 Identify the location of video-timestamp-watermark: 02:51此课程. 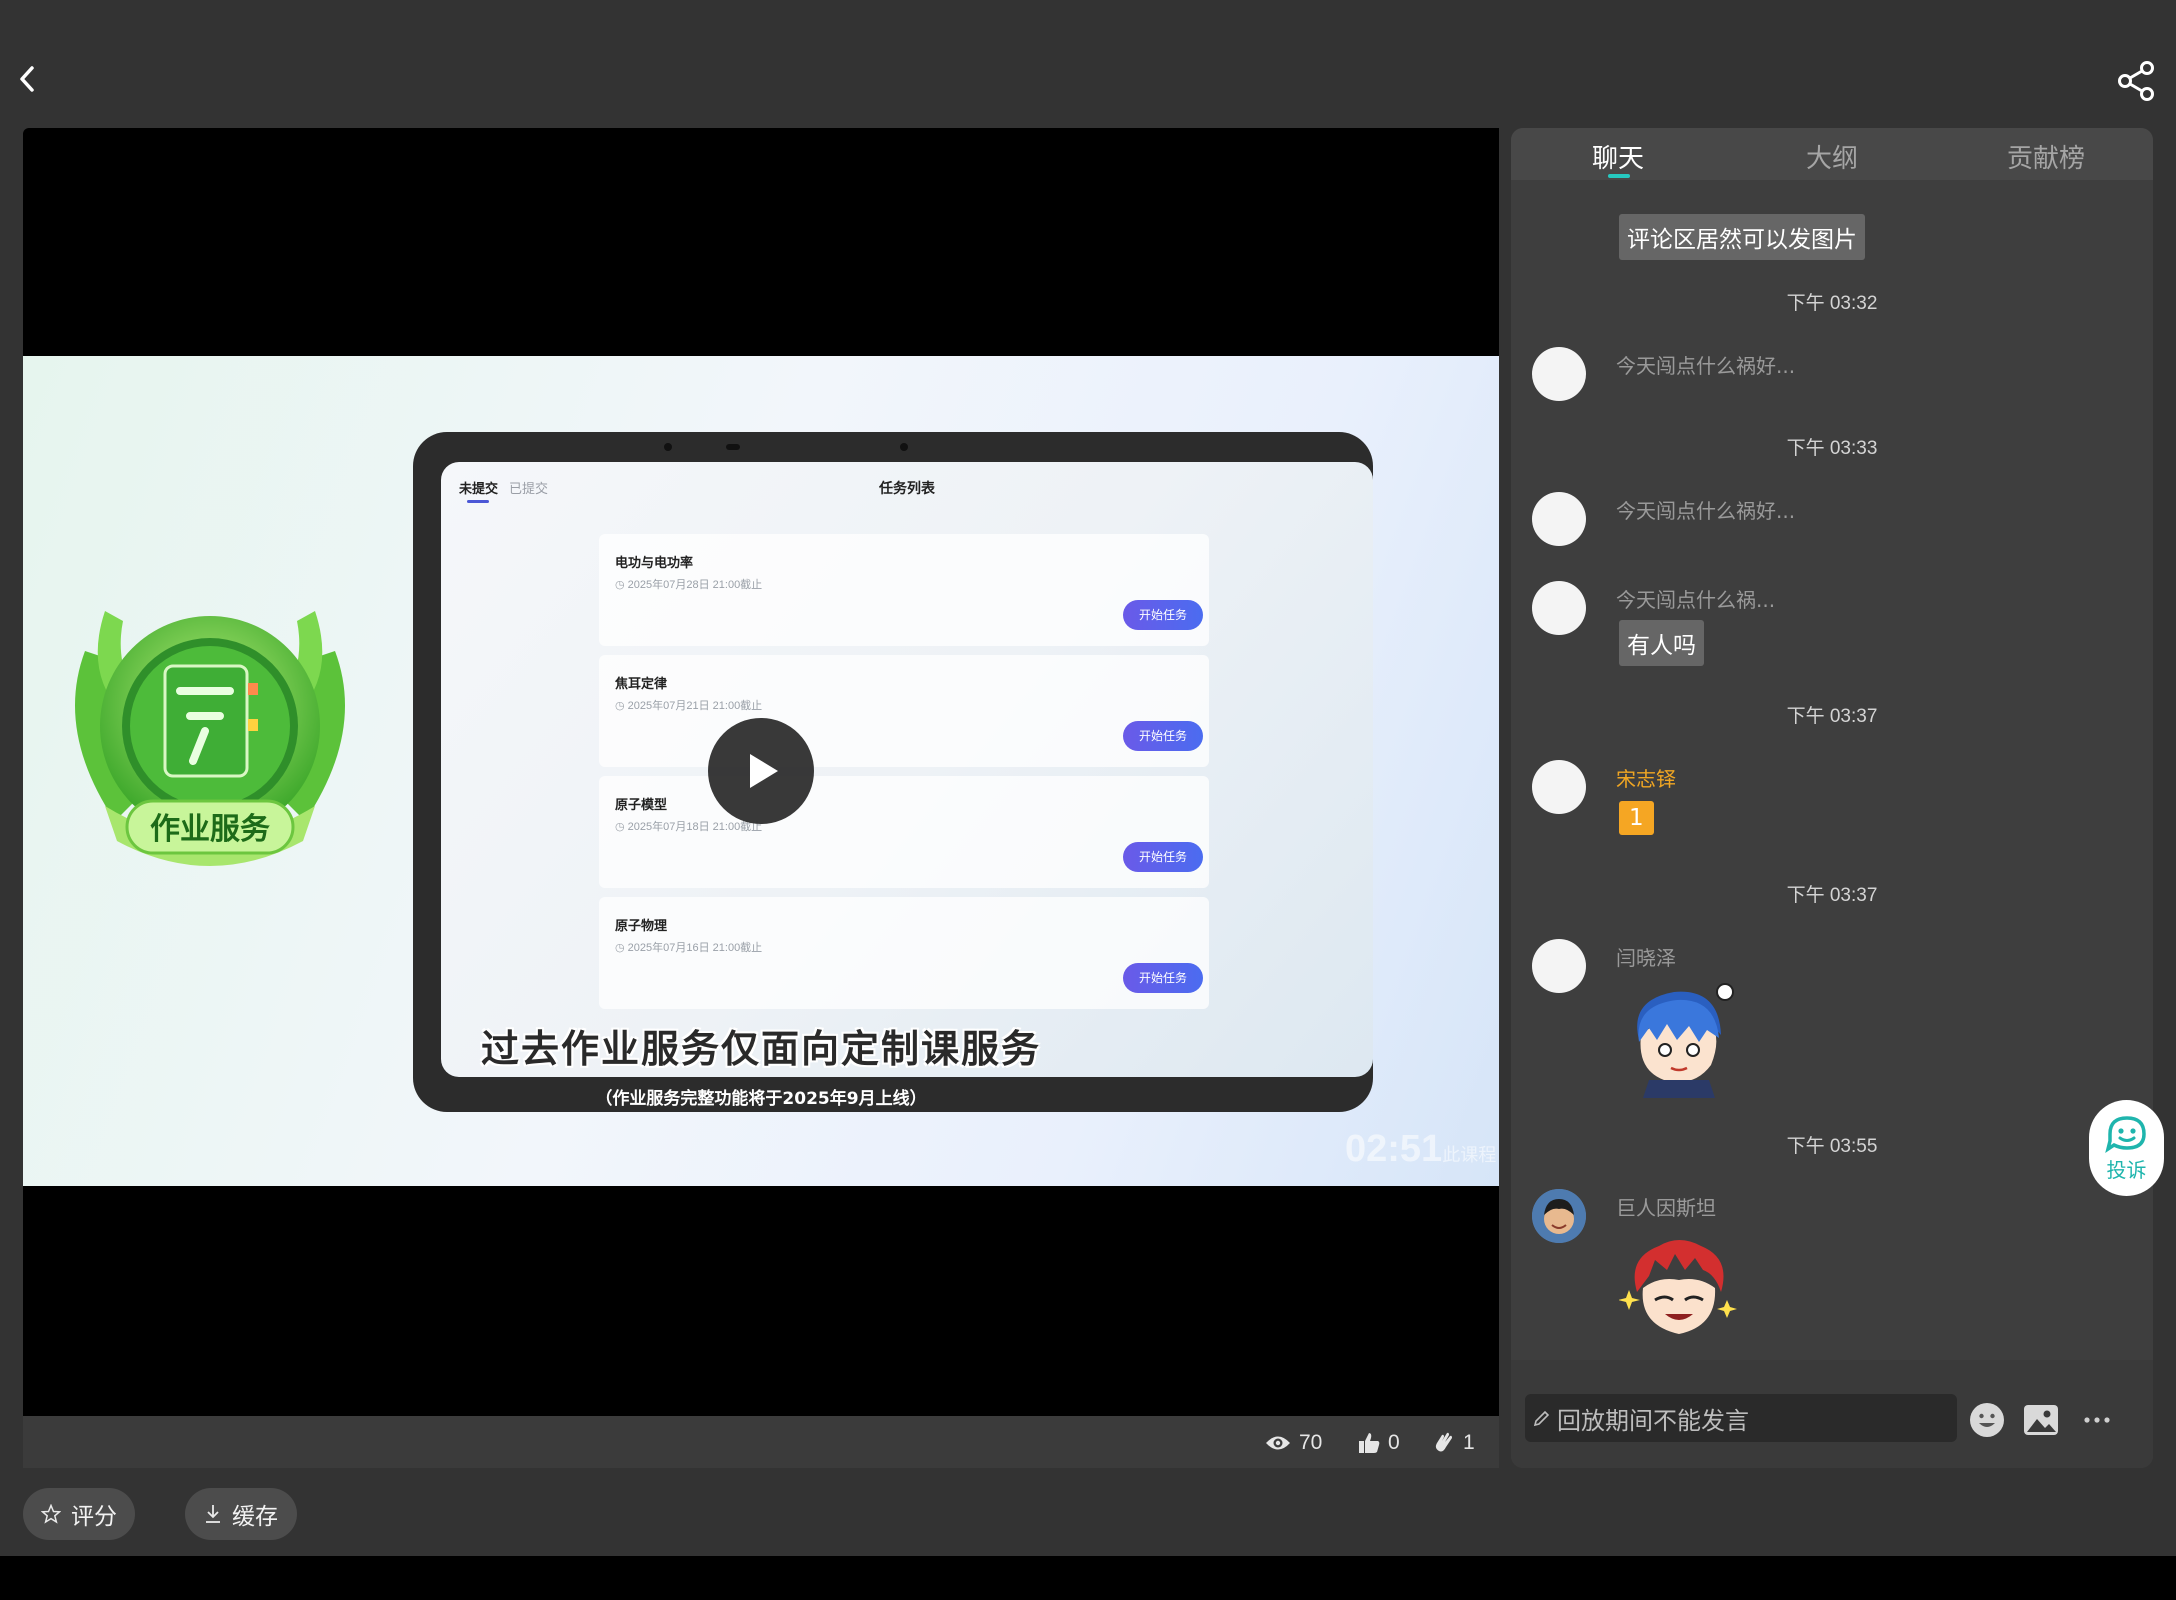
(1421, 1149).